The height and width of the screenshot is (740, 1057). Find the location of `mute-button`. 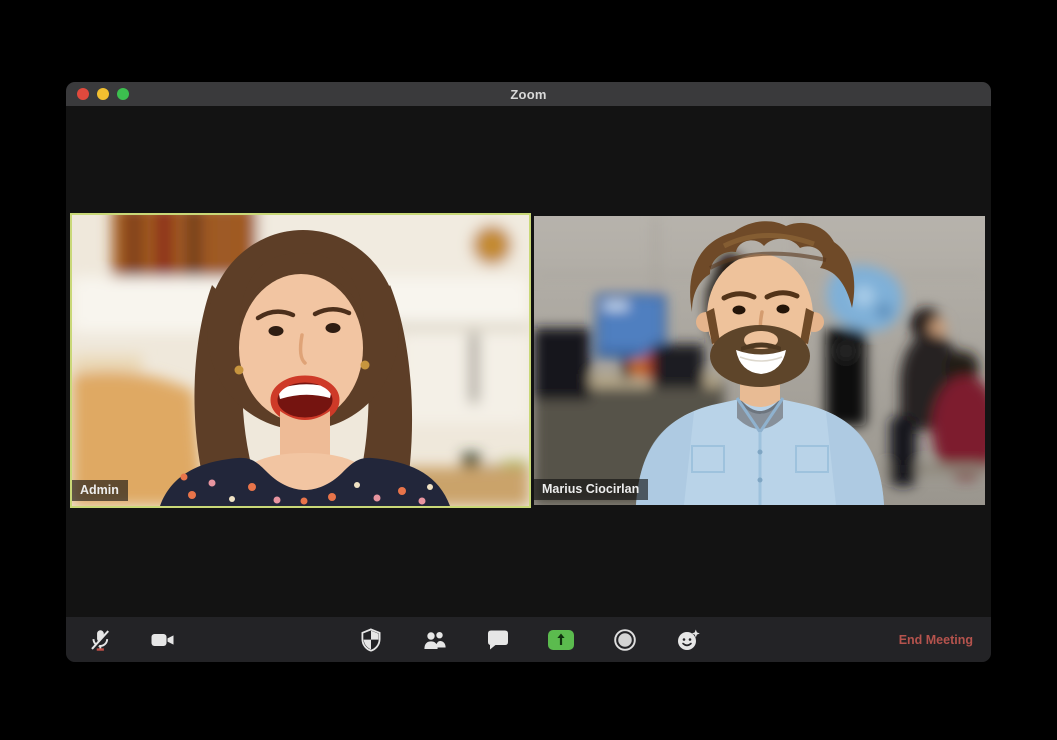

mute-button is located at coordinates (100, 640).